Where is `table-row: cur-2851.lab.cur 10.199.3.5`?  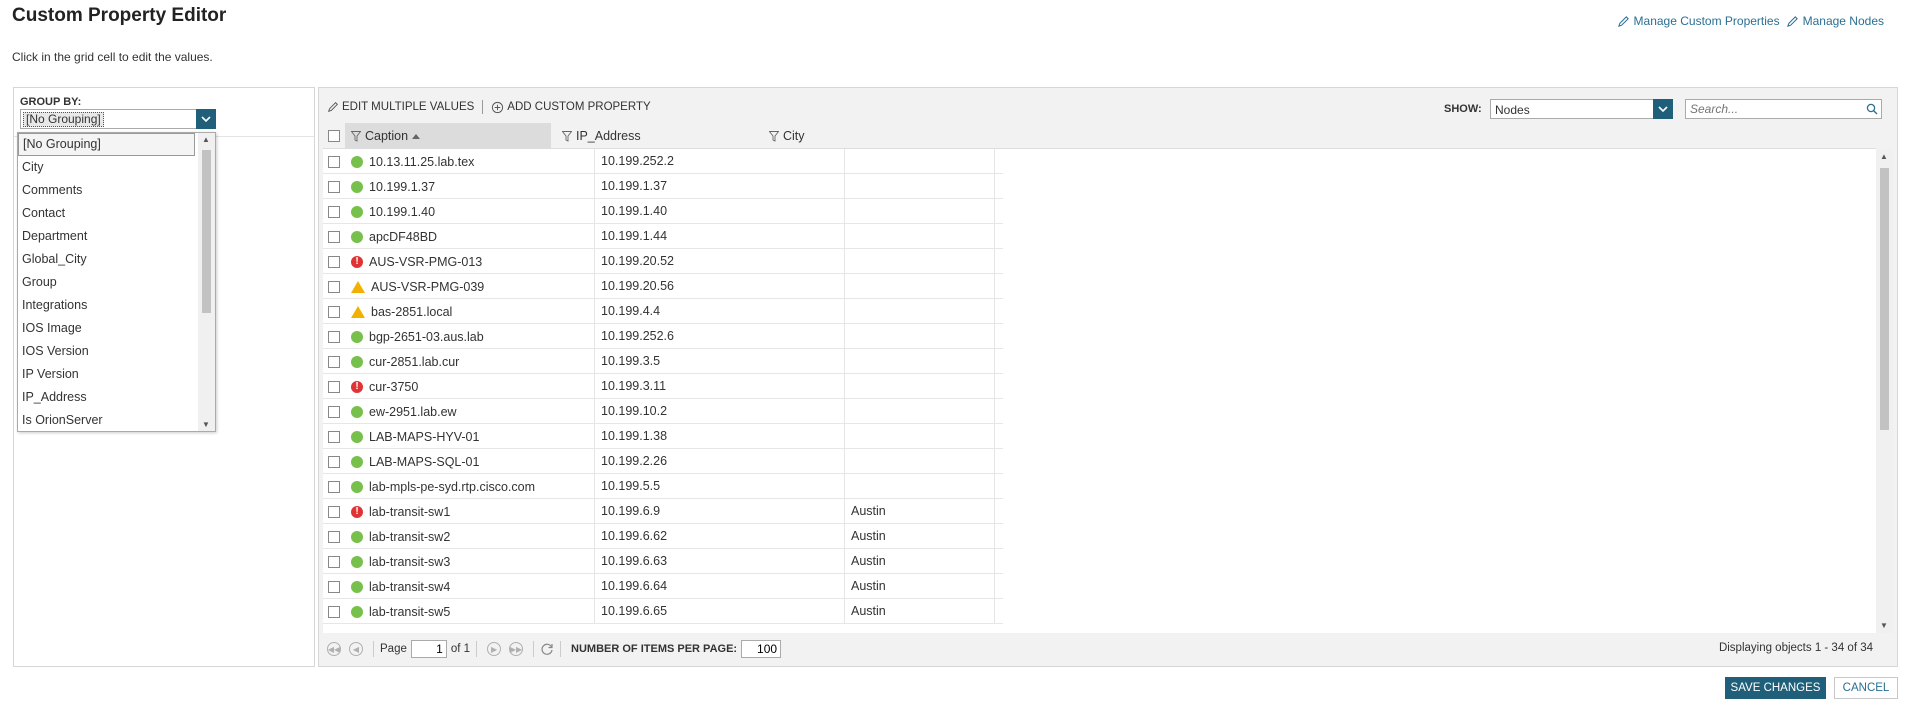
table-row: cur-2851.lab.cur 10.199.3.5 is located at coordinates (663, 361).